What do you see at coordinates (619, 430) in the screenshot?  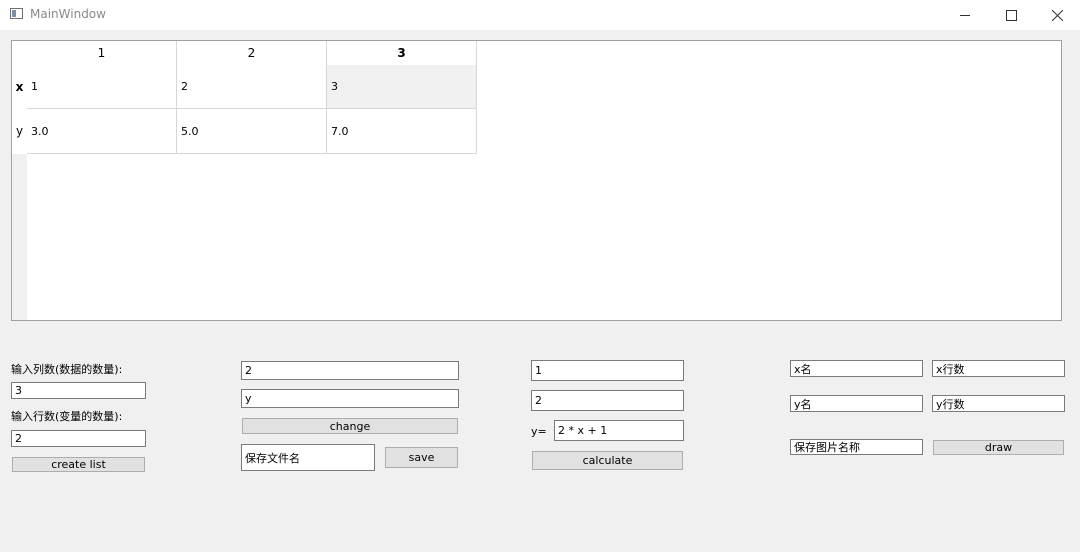 I see `formula-input: 2 * x + 1` at bounding box center [619, 430].